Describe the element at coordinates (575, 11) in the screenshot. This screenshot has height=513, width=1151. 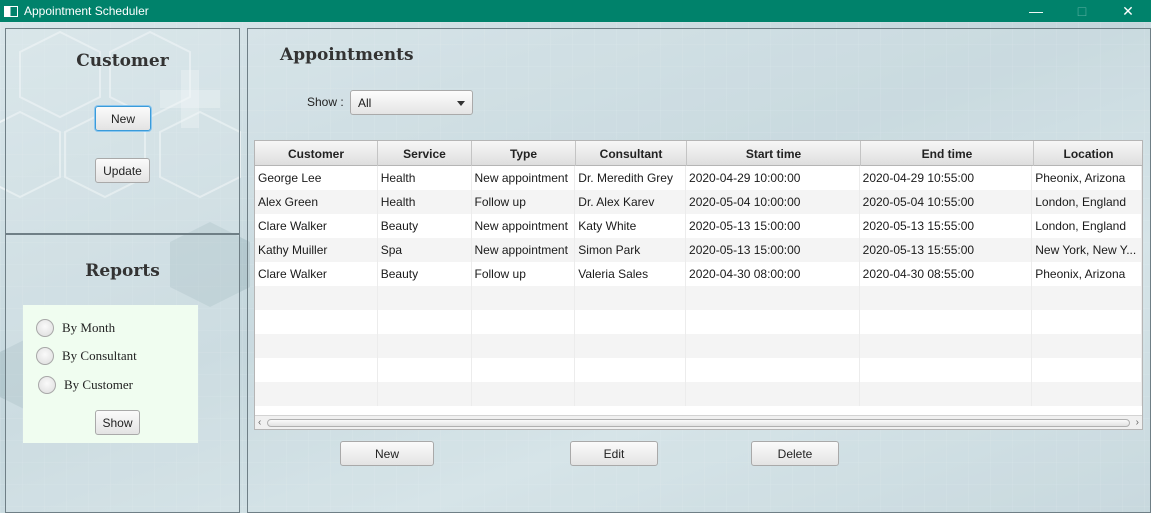
I see `title-bar: Appointment Scheduler — □ ✕` at that location.